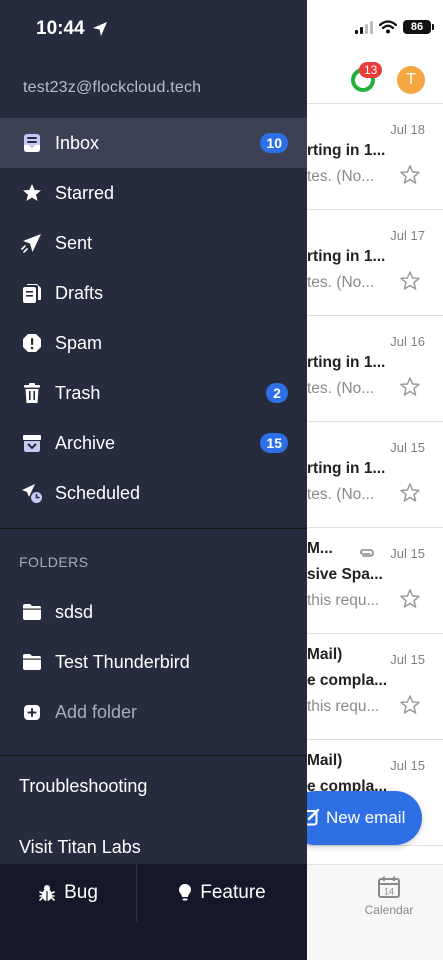 The image size is (443, 960). What do you see at coordinates (85, 192) in the screenshot?
I see `sidebar-item-label: Starred` at bounding box center [85, 192].